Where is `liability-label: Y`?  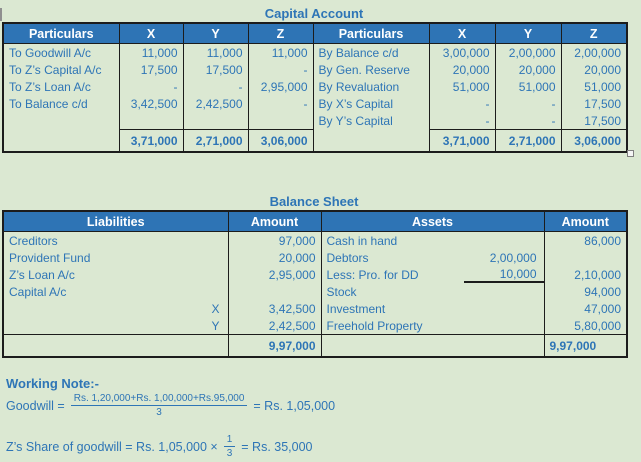
liability-label: Y is located at coordinates (115, 326).